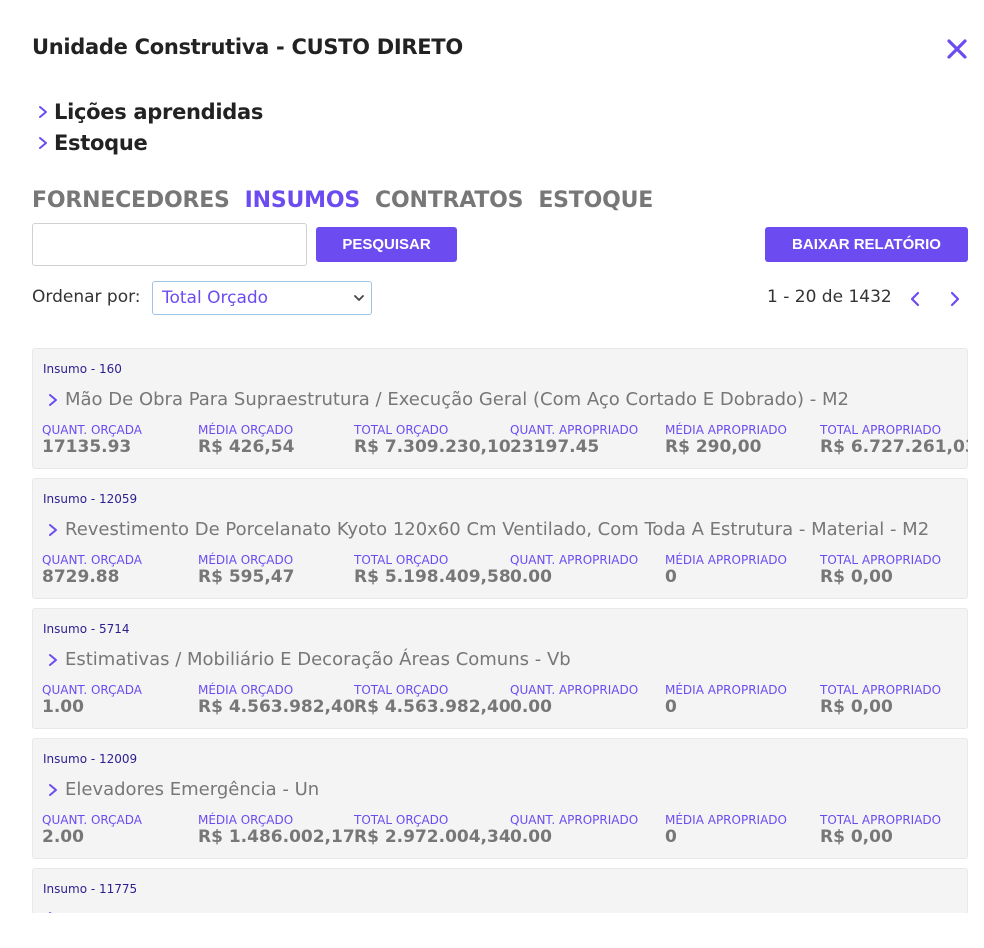 This screenshot has height=948, width=984. What do you see at coordinates (432, 447) in the screenshot?
I see `metric-value: R$ 7.309.230,10` at bounding box center [432, 447].